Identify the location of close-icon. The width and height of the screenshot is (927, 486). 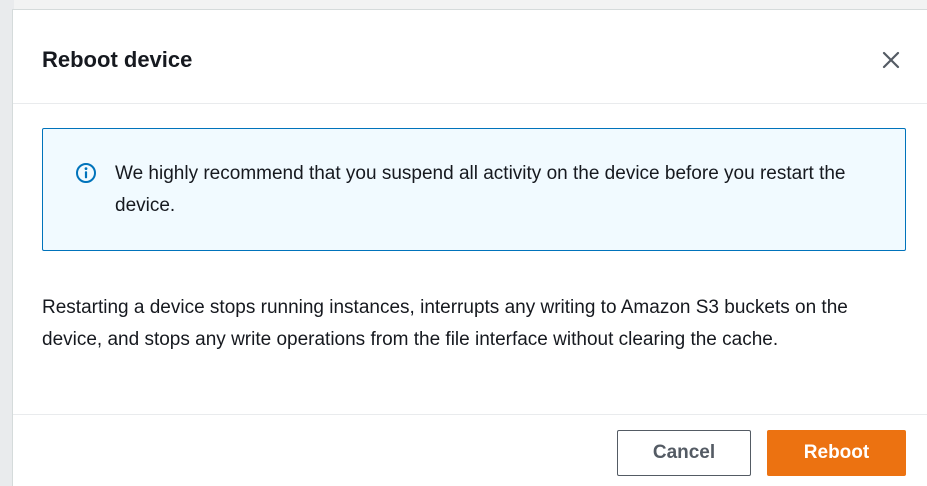
(891, 60).